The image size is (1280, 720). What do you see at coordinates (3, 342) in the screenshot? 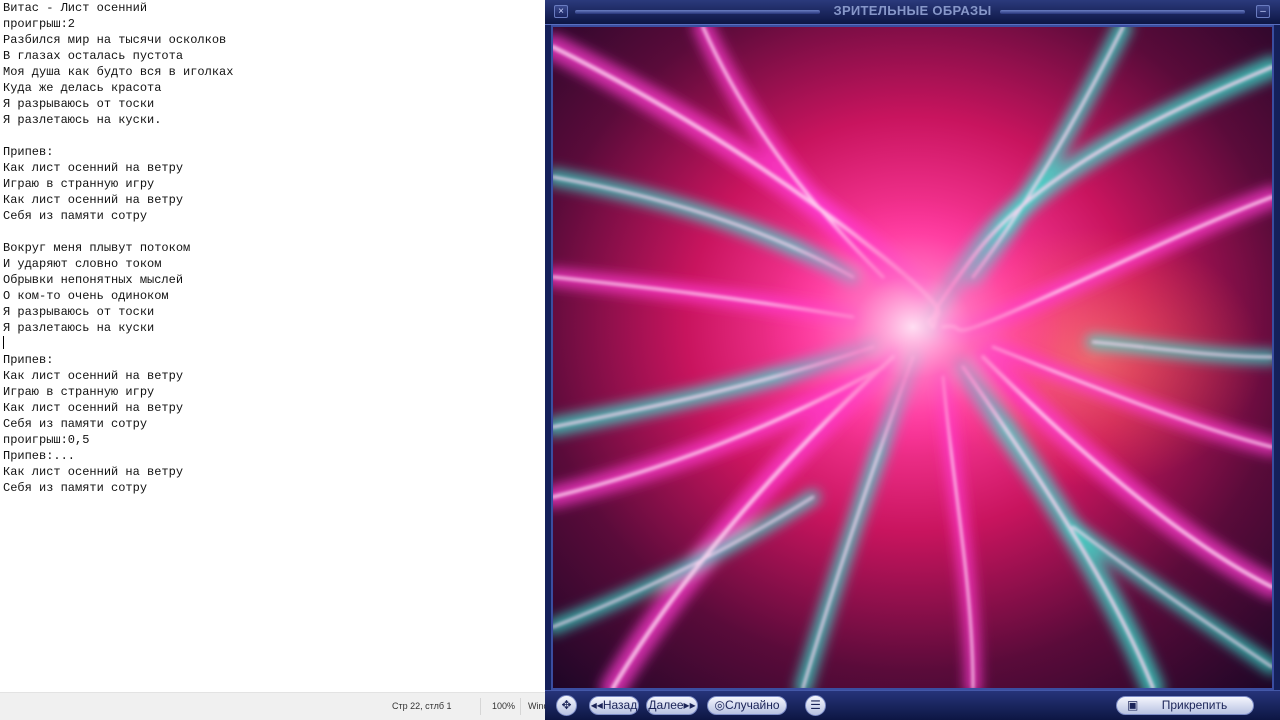
I see `text-caret` at bounding box center [3, 342].